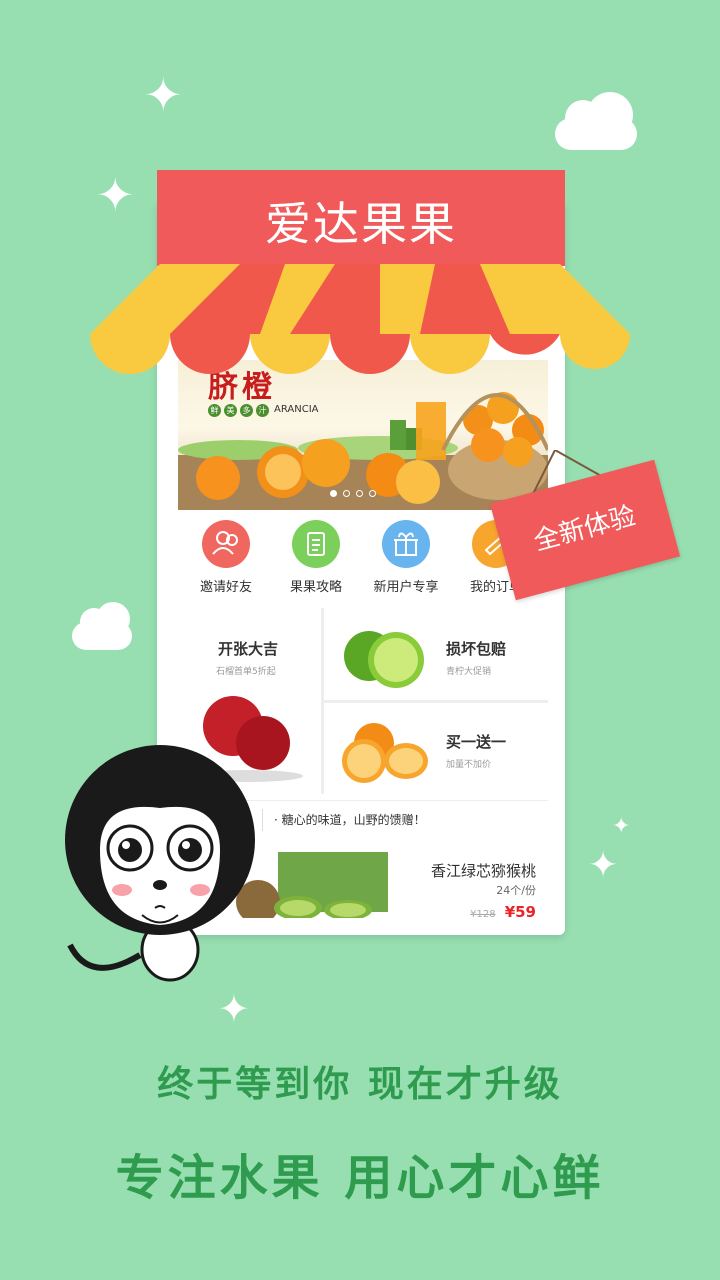 The width and height of the screenshot is (720, 1280). I want to click on new-user-button: 新用户专享, so click(406, 557).